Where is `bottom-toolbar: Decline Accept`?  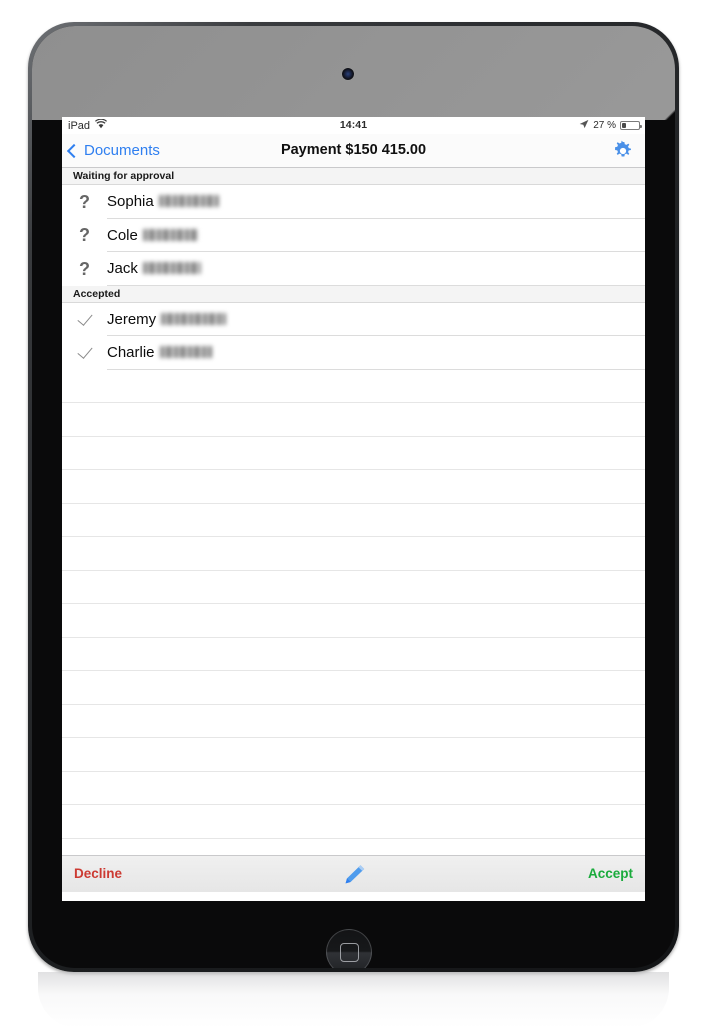 bottom-toolbar: Decline Accept is located at coordinates (353, 873).